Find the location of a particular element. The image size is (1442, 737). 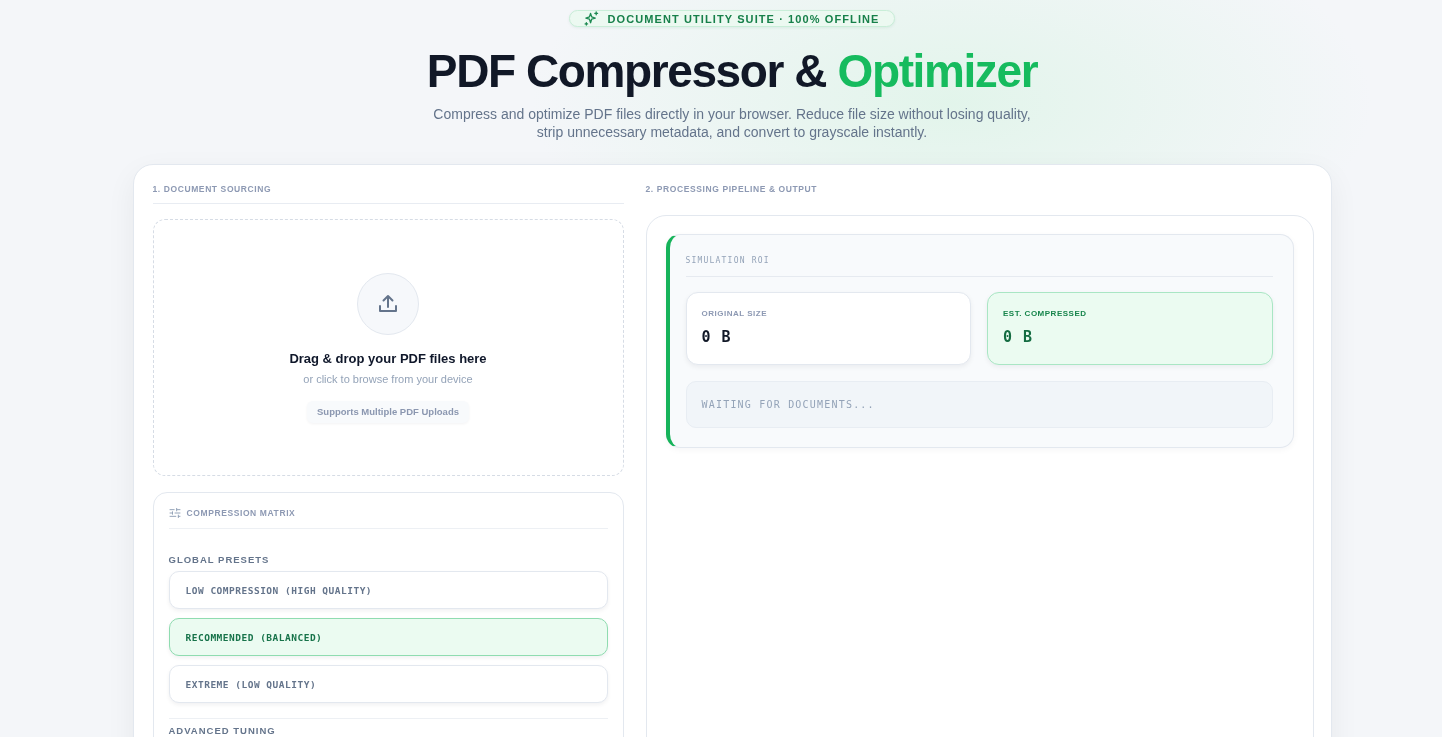

page-subtitle: Compress and optimize PDF files directly in your browser. Reduce file size without losing quality, strip unnecessary metadata, and convert to grayscale instantly. is located at coordinates (732, 123).